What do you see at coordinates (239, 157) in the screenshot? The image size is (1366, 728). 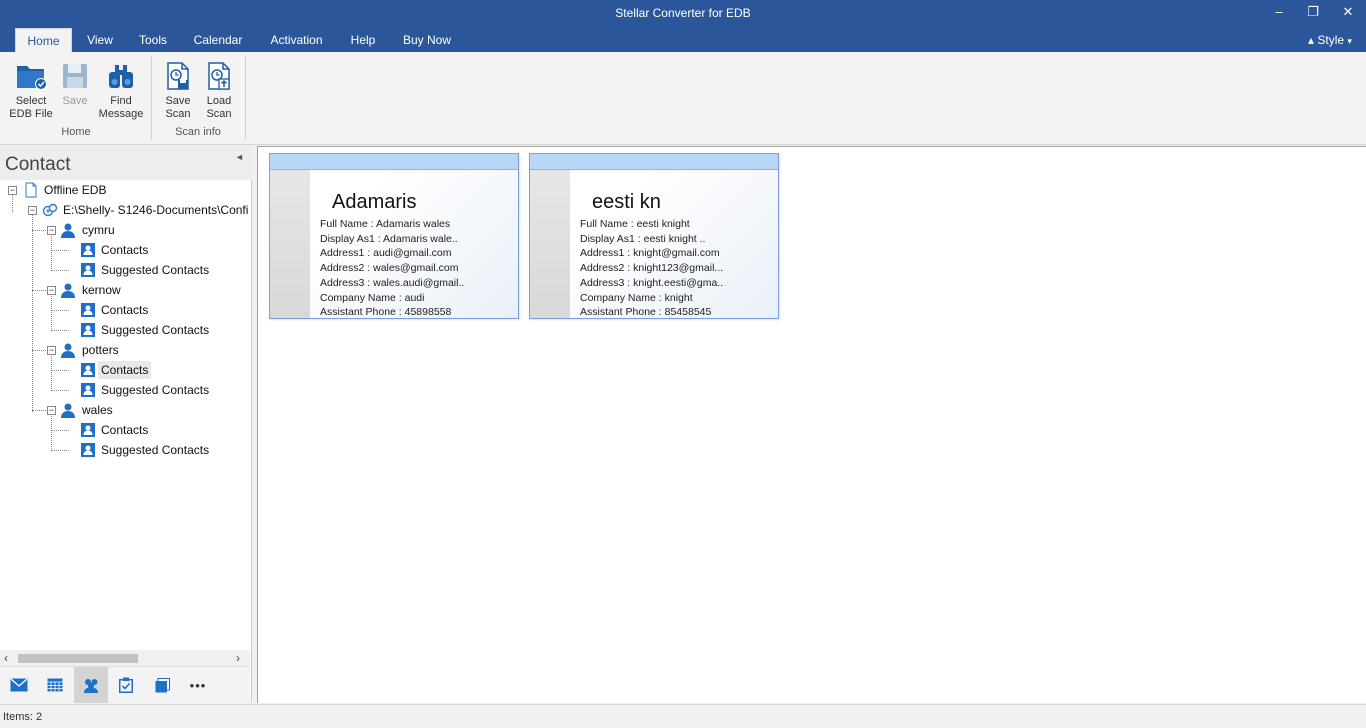 I see `collapse-pane-icon: ◄` at bounding box center [239, 157].